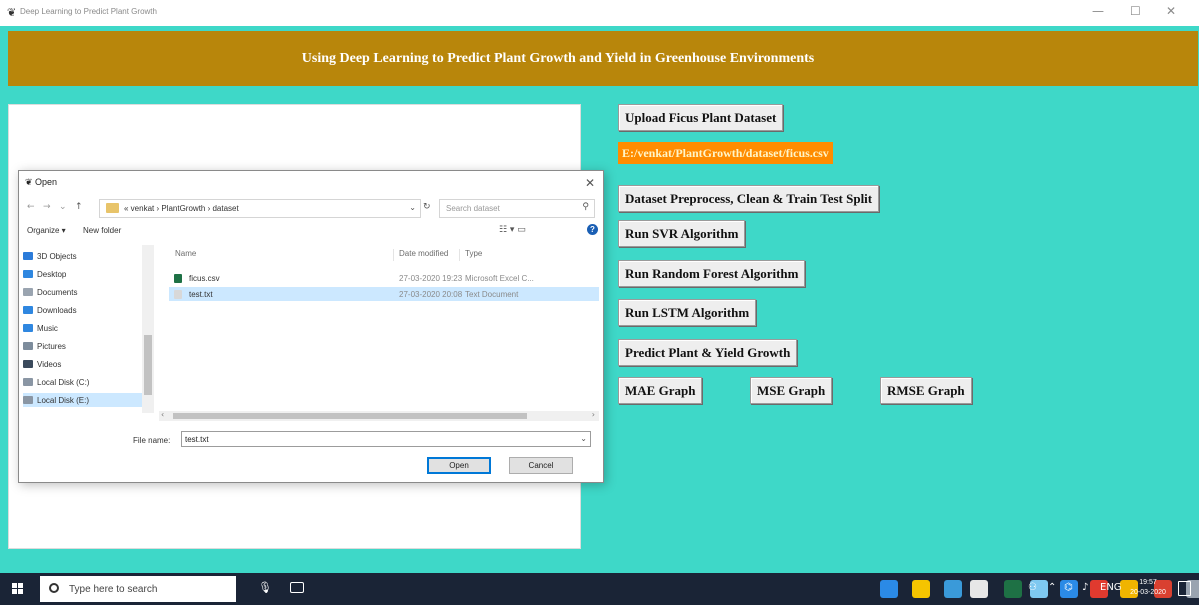 The image size is (1199, 605). What do you see at coordinates (1085, 587) in the screenshot?
I see `volume-icon: ♪` at bounding box center [1085, 587].